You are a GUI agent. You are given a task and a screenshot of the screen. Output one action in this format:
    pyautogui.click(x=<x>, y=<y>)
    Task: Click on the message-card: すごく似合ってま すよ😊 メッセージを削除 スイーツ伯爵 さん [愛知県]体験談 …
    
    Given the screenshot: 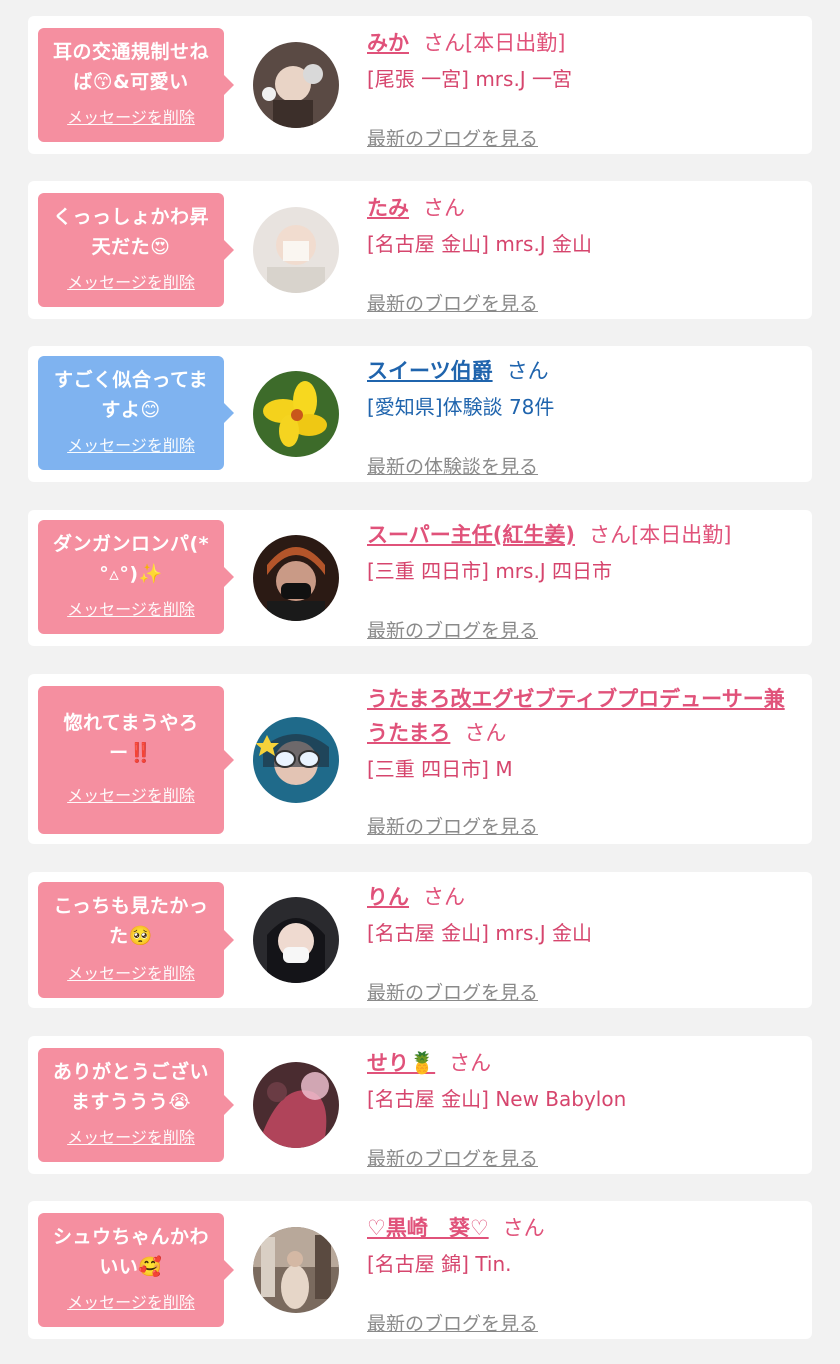 What is the action you would take?
    pyautogui.click(x=420, y=414)
    